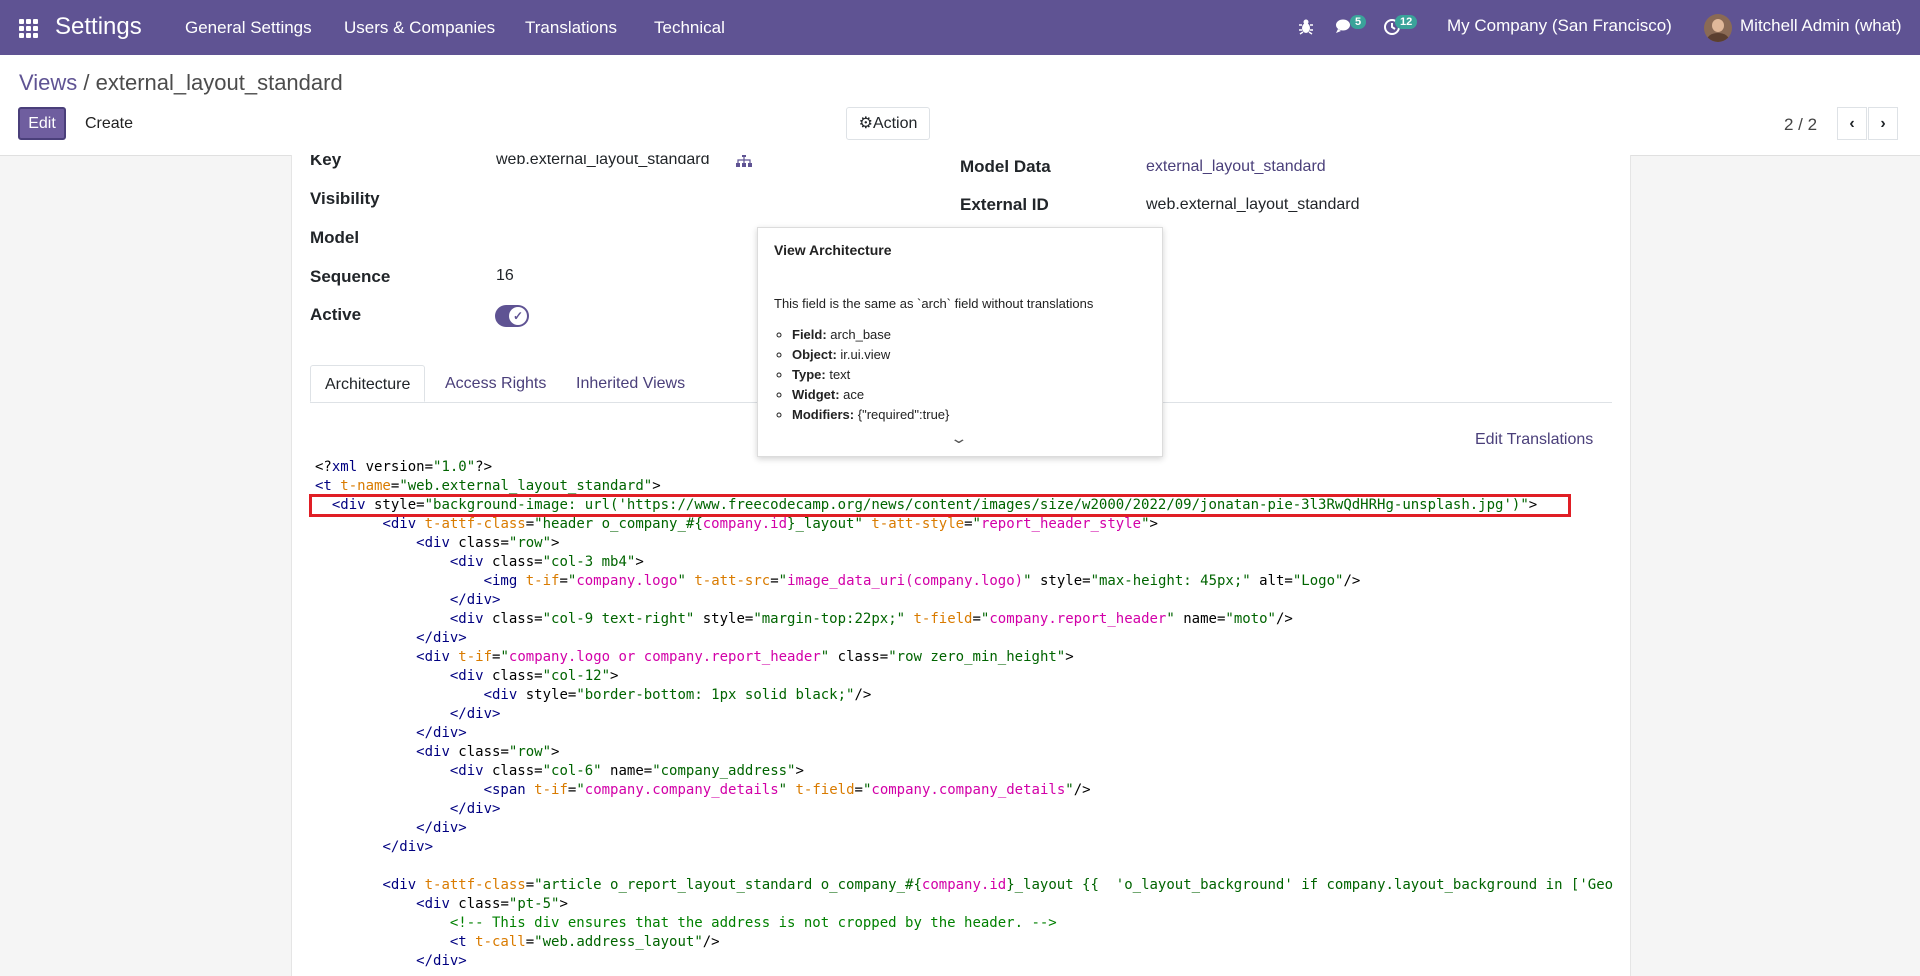 The image size is (1920, 976). Describe the element at coordinates (602, 162) in the screenshot. I see `key-value: web.external_layout_standard` at that location.